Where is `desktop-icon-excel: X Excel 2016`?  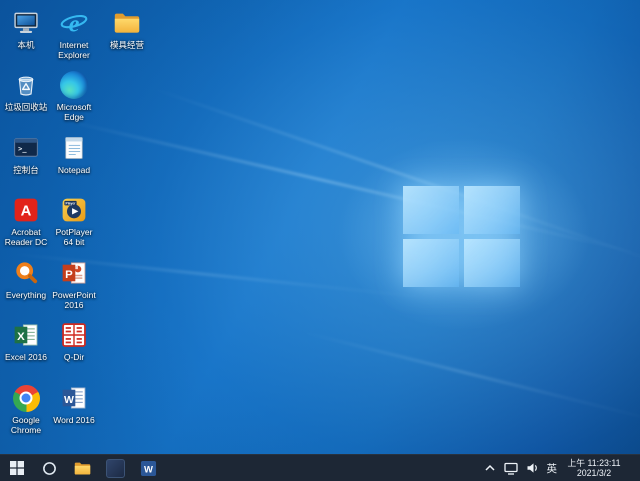 desktop-icon-excel: X Excel 2016 is located at coordinates (26, 350).